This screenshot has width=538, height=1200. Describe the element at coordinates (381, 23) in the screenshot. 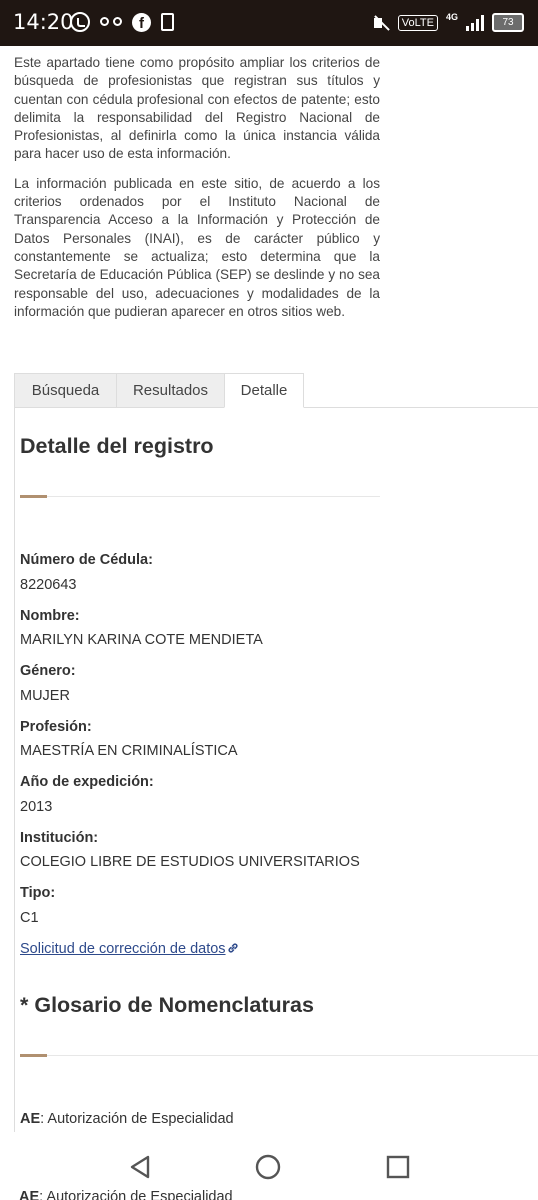

I see `mute-icon` at that location.